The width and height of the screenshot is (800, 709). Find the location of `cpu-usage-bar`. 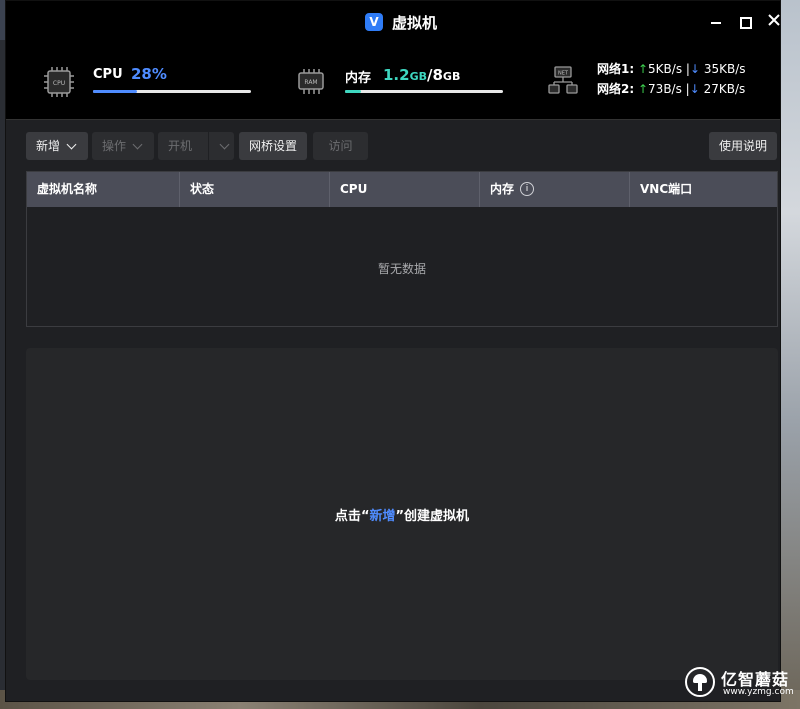

cpu-usage-bar is located at coordinates (172, 91).